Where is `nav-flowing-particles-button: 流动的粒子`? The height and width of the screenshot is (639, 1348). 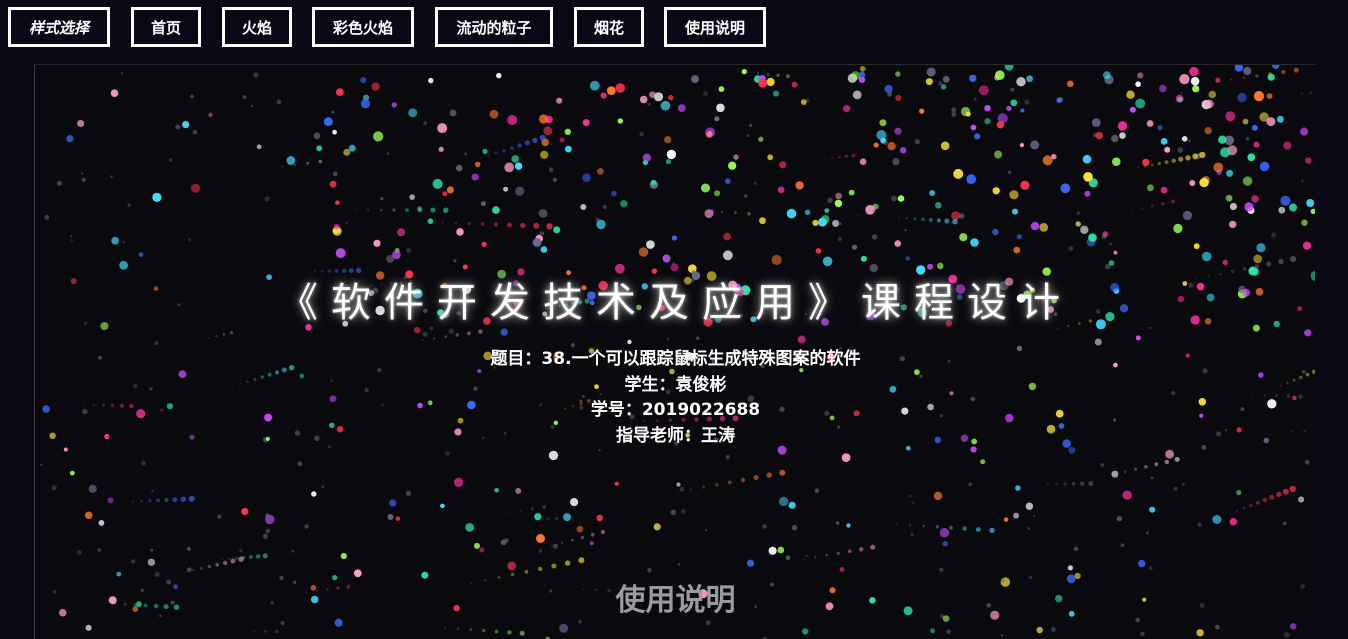 nav-flowing-particles-button: 流动的粒子 is located at coordinates (494, 27).